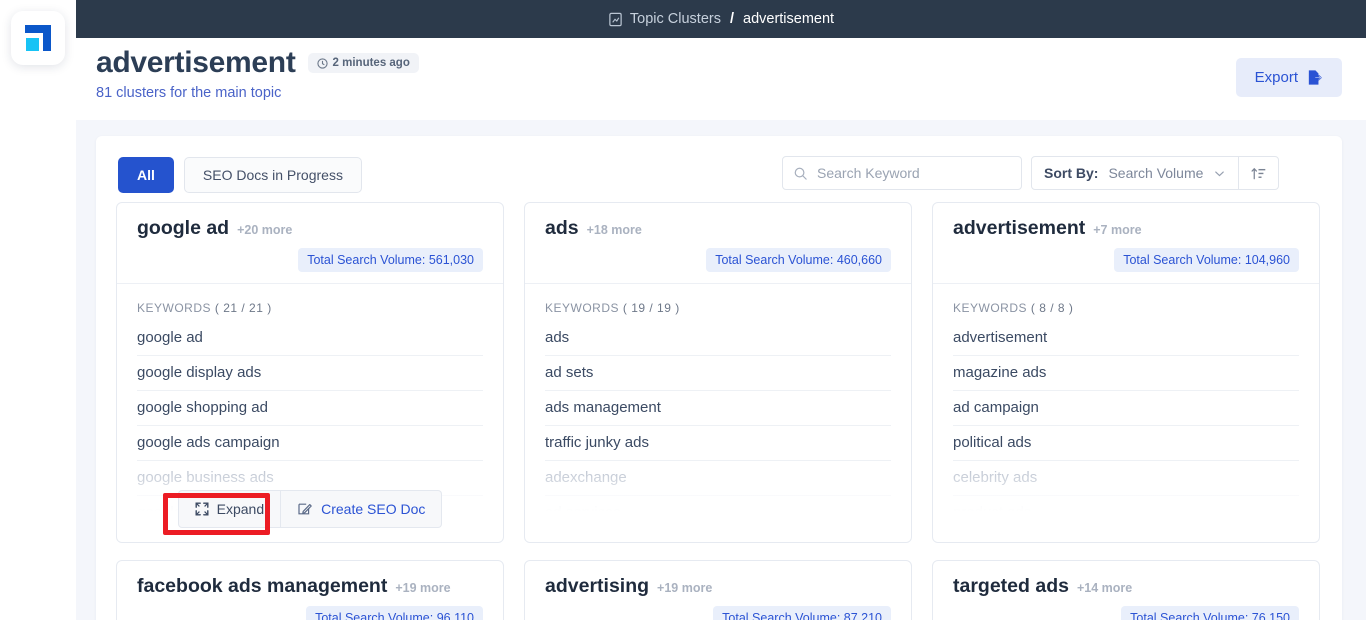 The width and height of the screenshot is (1366, 620). What do you see at coordinates (718, 302) in the screenshot?
I see `keywords-caption: KEYWORDS ( 19 / 19 )` at bounding box center [718, 302].